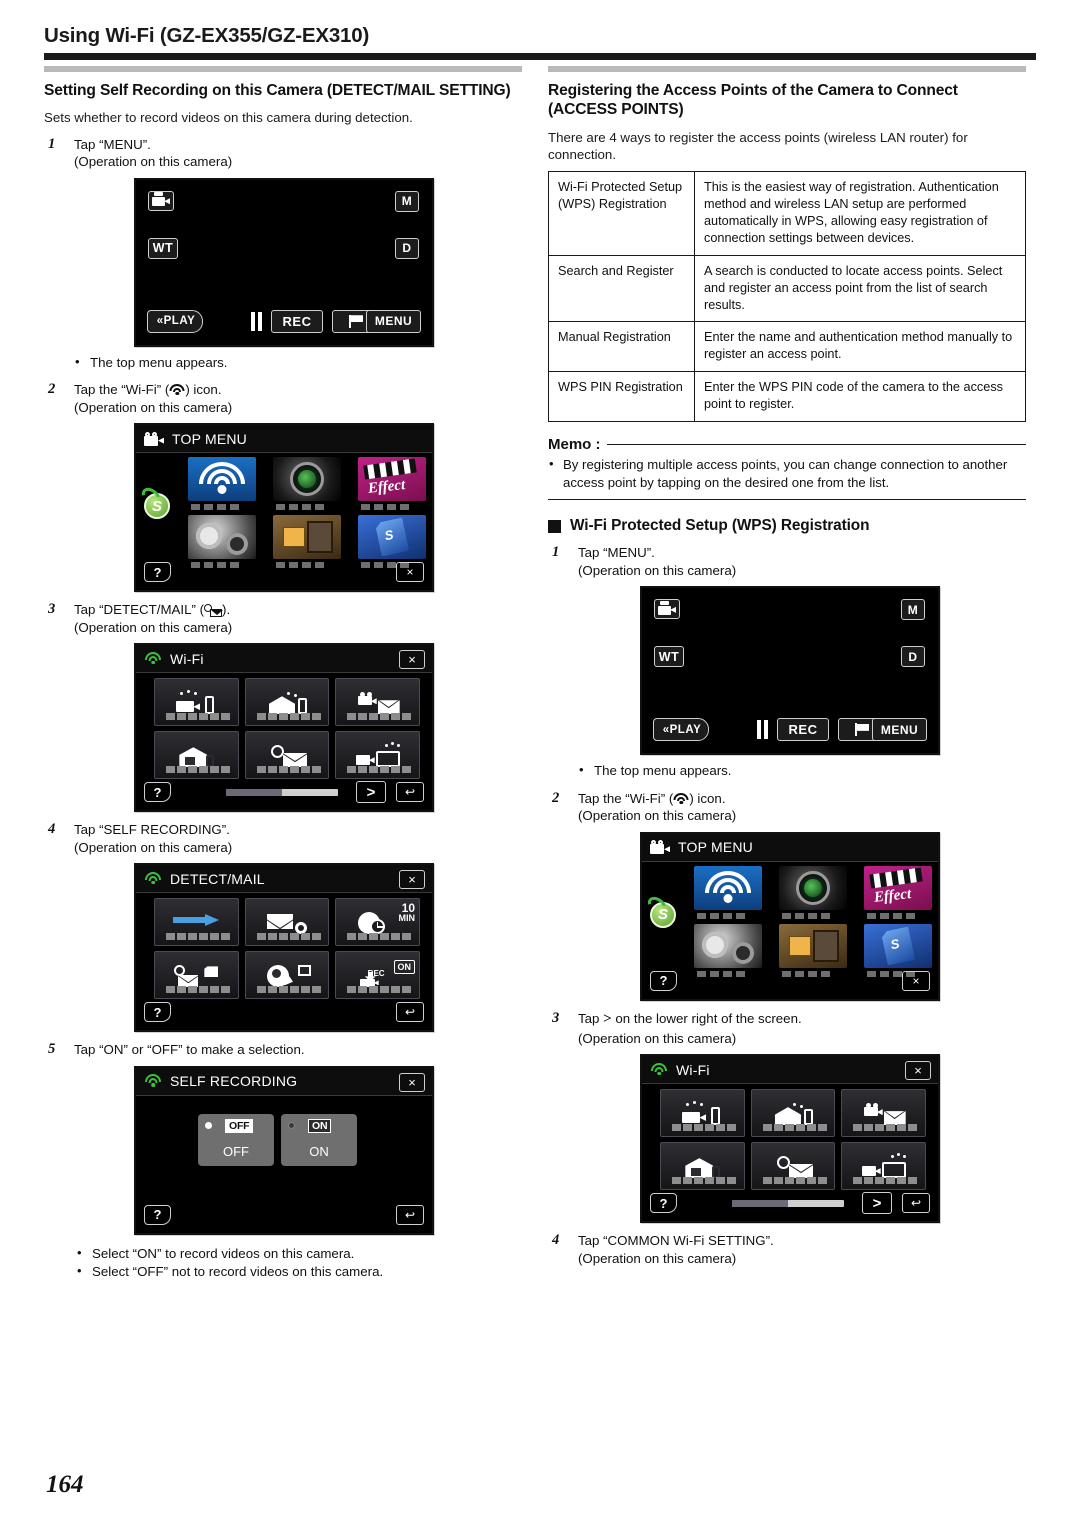  I want to click on pause-icon, so click(256, 321).